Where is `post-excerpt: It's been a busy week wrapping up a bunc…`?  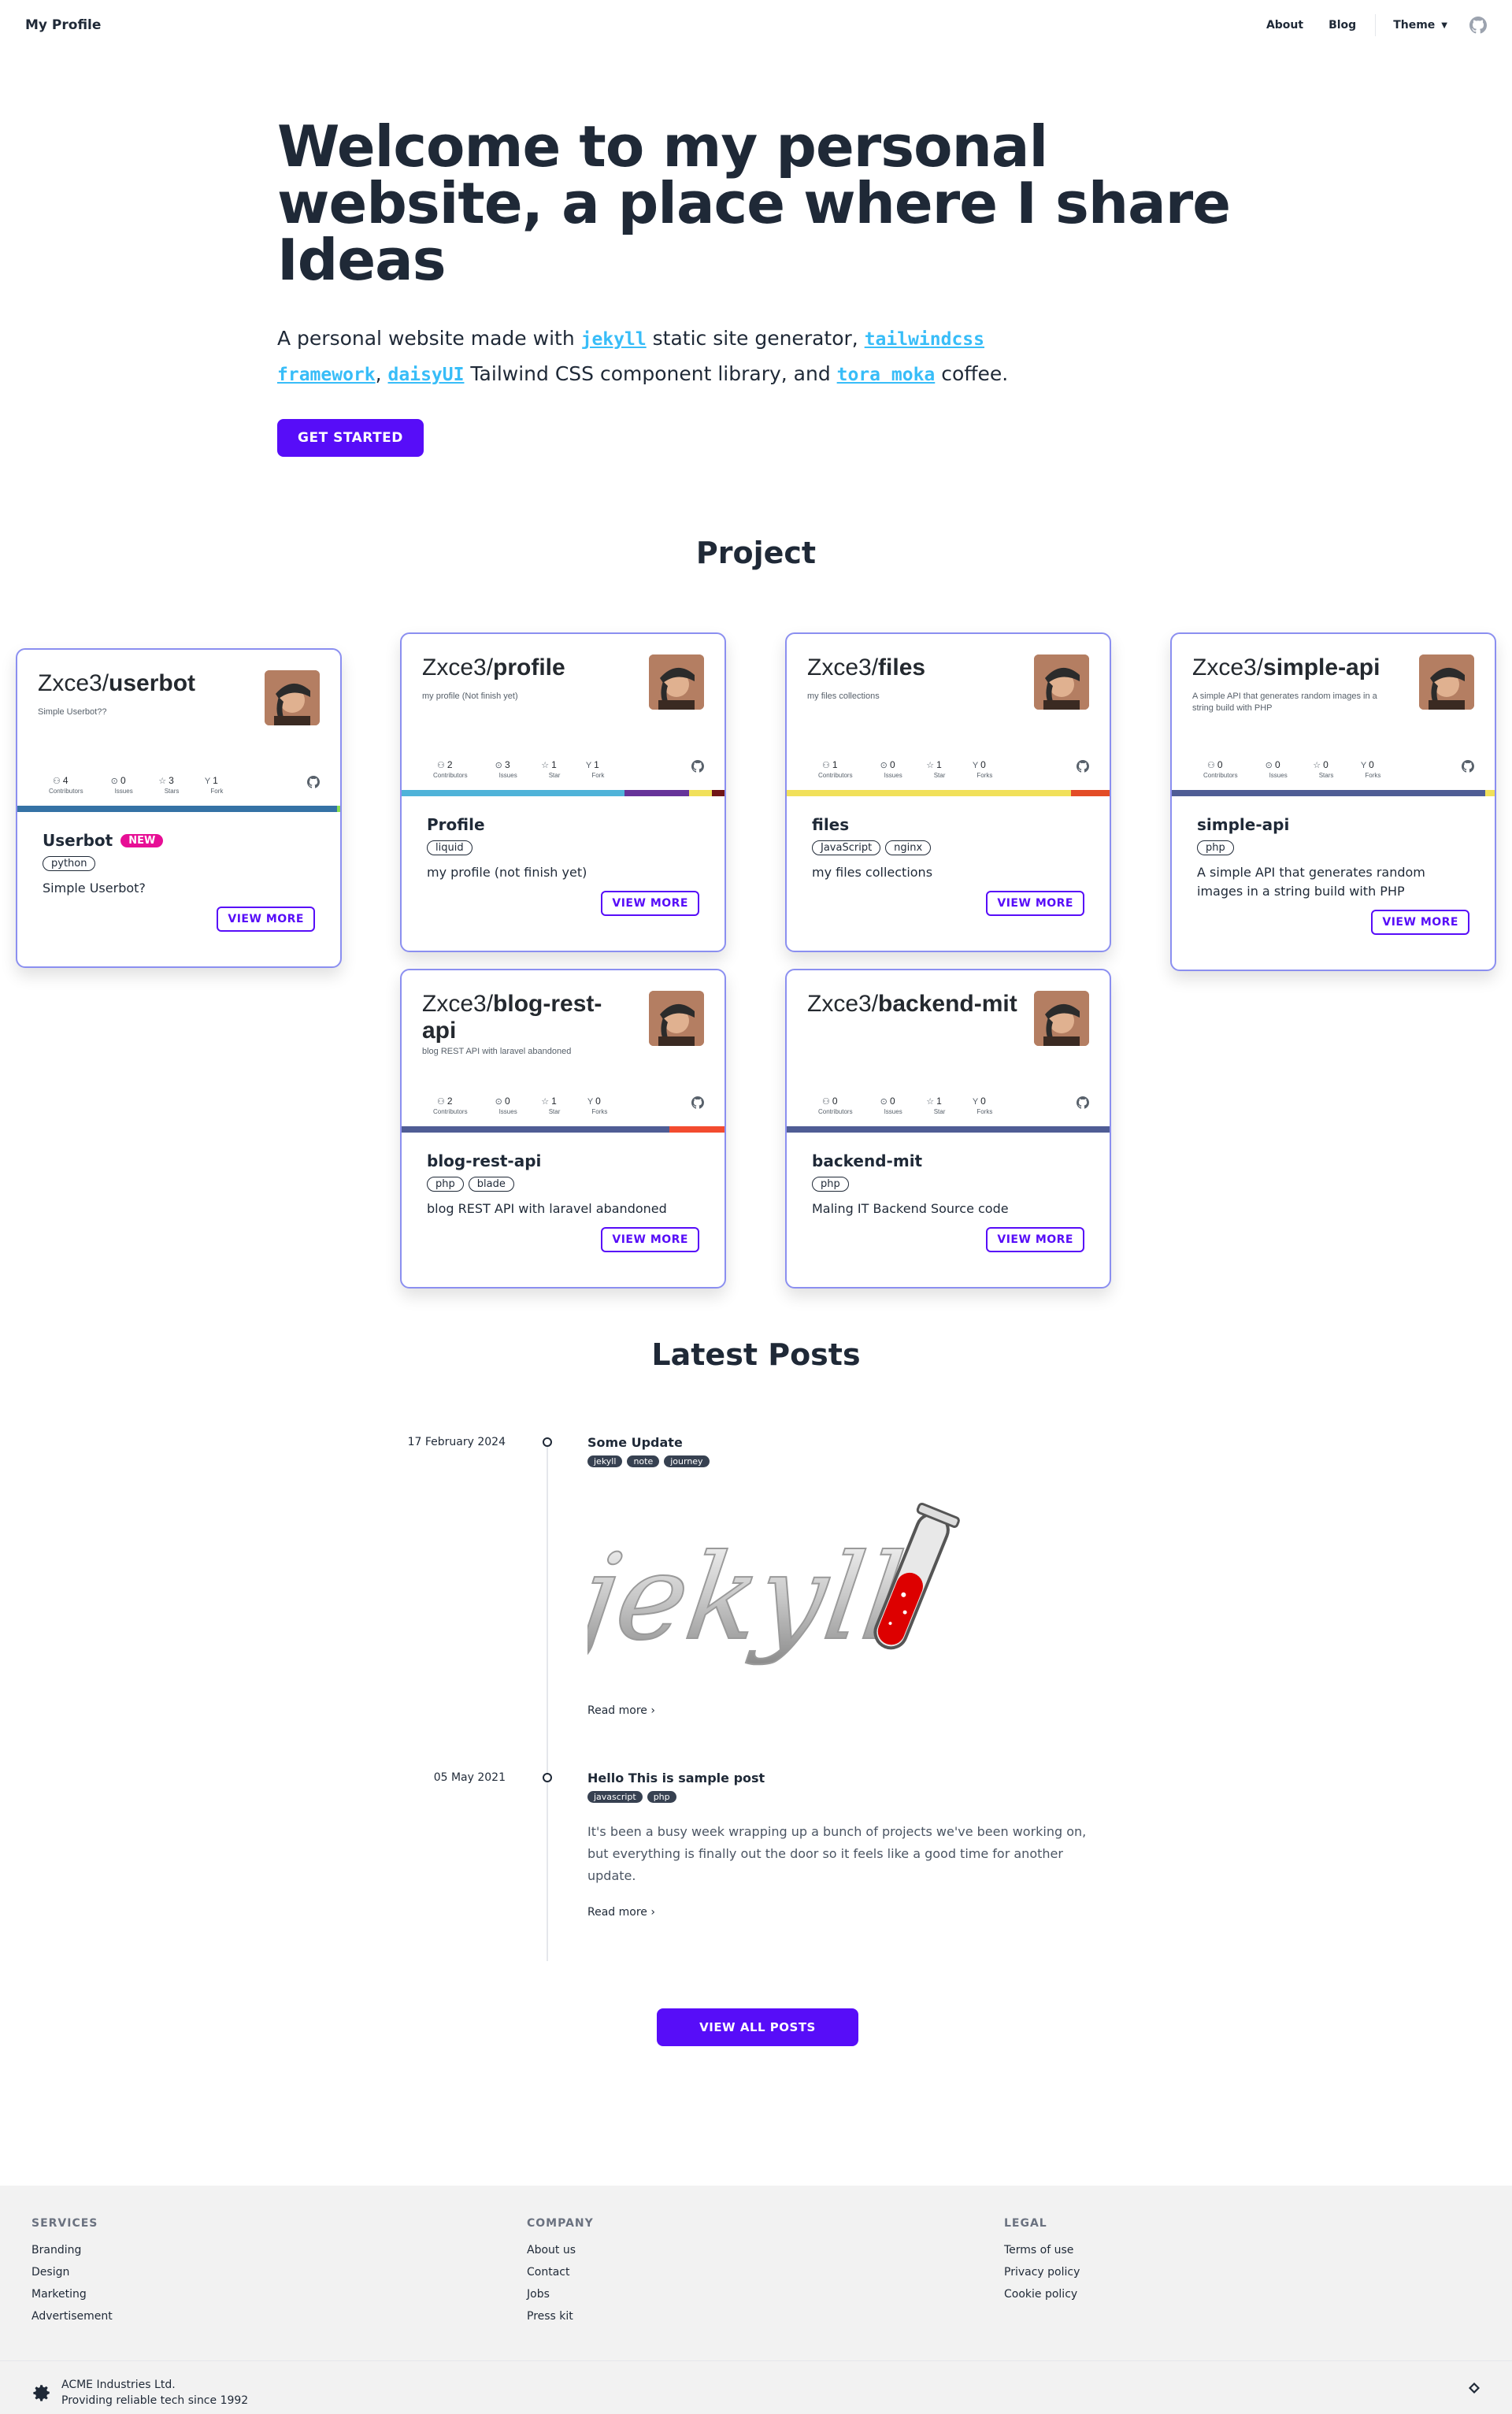
post-excerpt: It's been a busy week wrapping up a bunc… is located at coordinates (837, 1853).